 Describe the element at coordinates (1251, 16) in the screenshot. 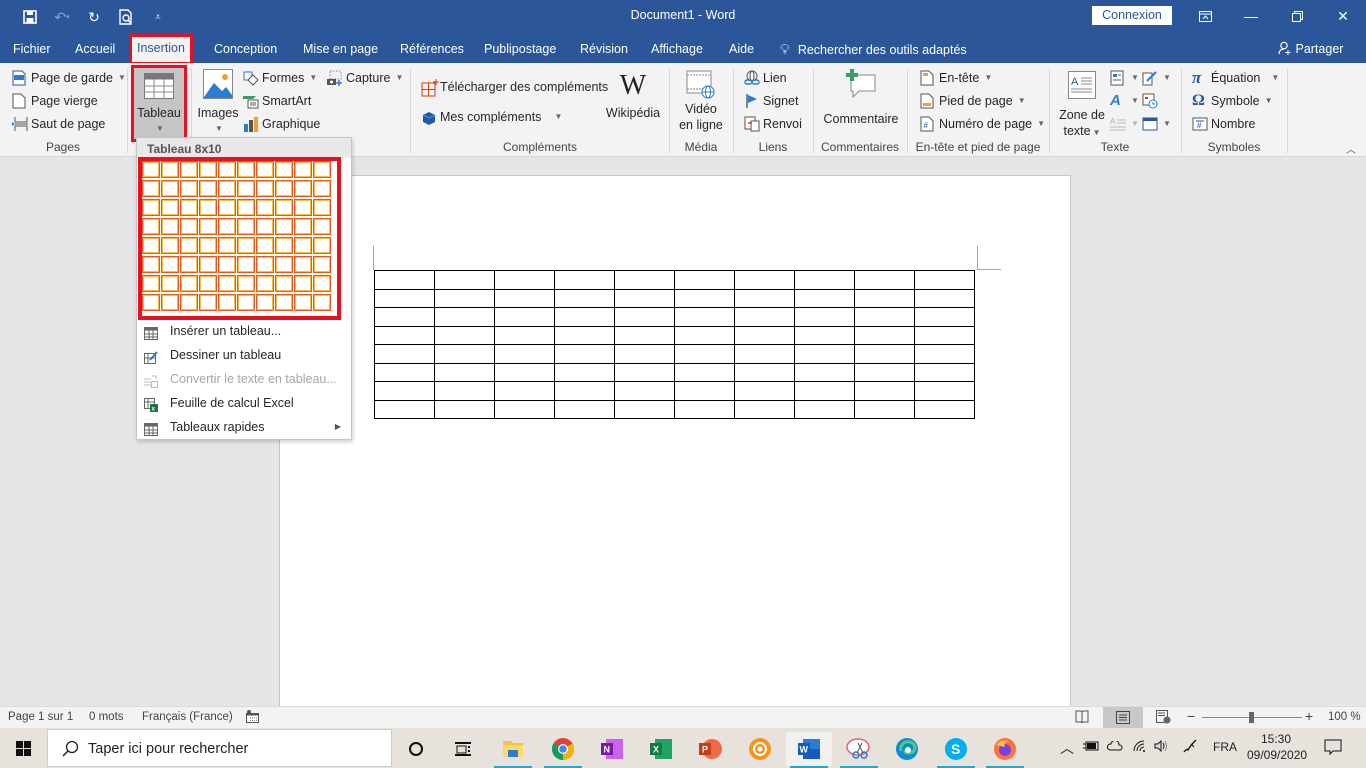

I see `minimize-icon: —` at that location.